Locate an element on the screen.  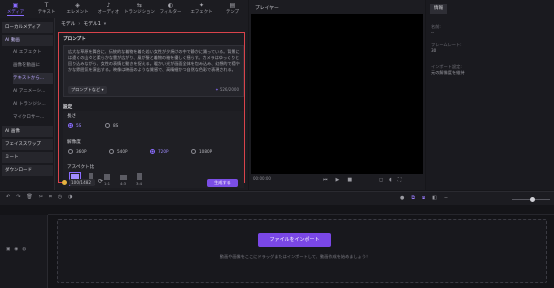
breadcrumb-model: モデル is located at coordinates (68, 24).